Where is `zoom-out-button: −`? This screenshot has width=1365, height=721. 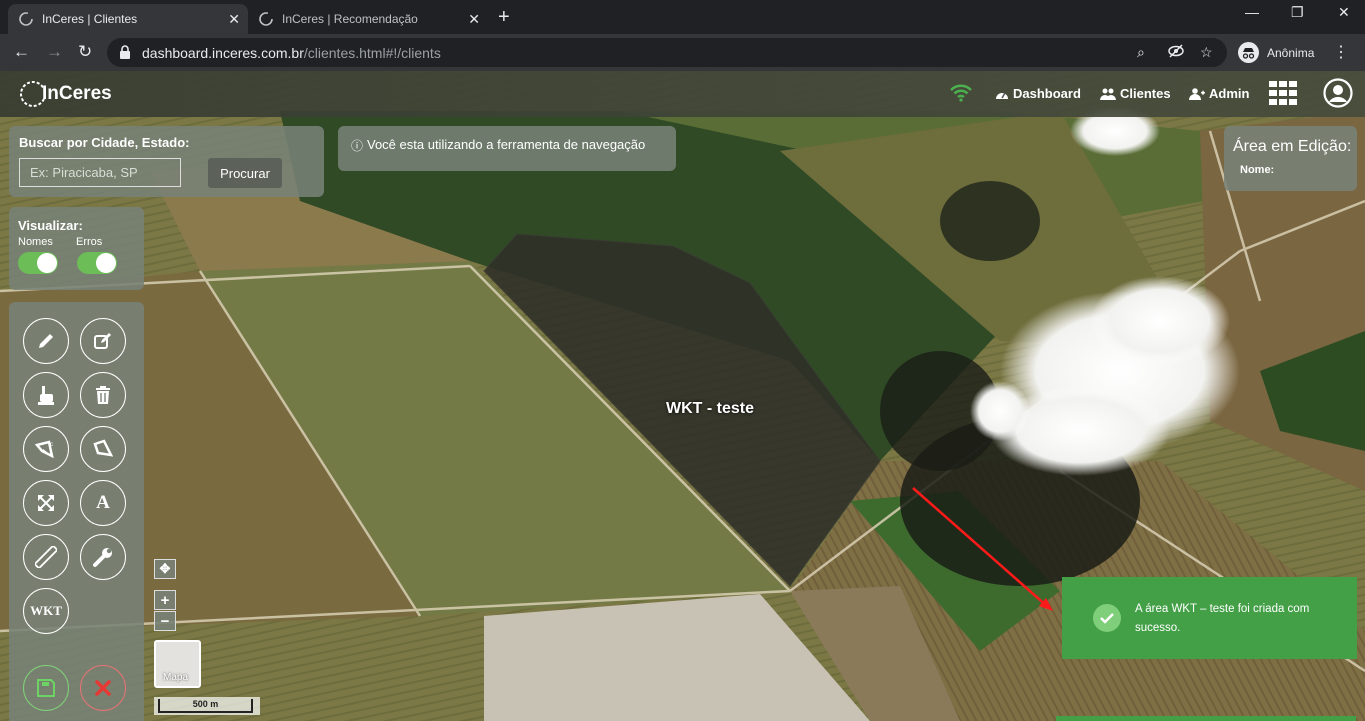
zoom-out-button: − is located at coordinates (165, 621).